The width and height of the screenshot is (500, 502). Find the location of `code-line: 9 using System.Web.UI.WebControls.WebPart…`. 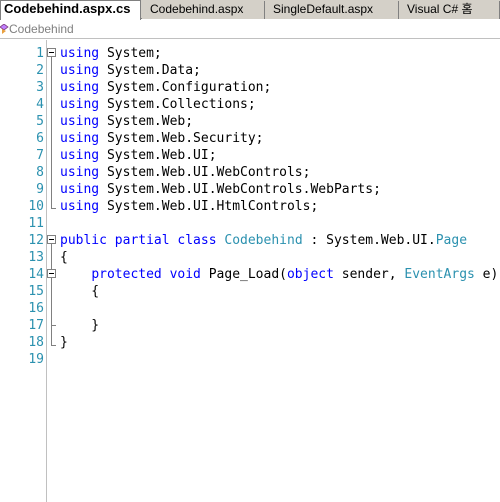

code-line: 9 using System.Web.UI.WebControls.WebPart… is located at coordinates (250, 189).